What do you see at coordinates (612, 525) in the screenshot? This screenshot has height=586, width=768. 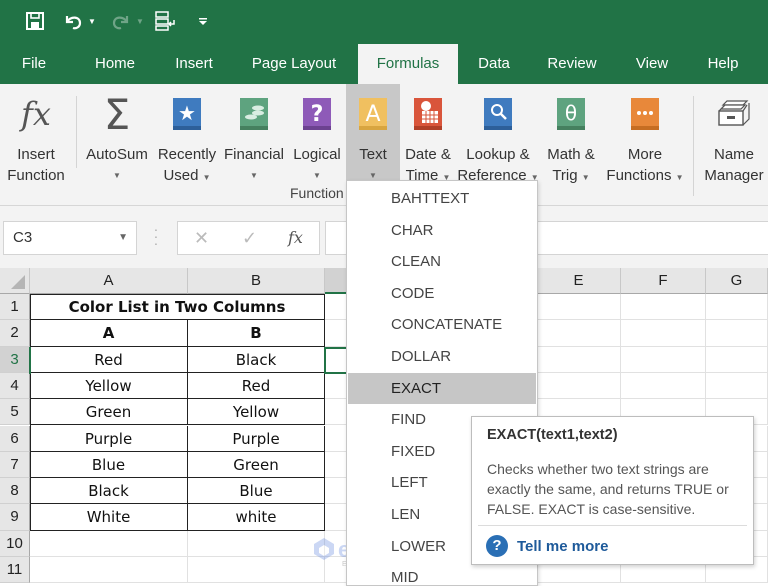 I see `tooltip-divider` at bounding box center [612, 525].